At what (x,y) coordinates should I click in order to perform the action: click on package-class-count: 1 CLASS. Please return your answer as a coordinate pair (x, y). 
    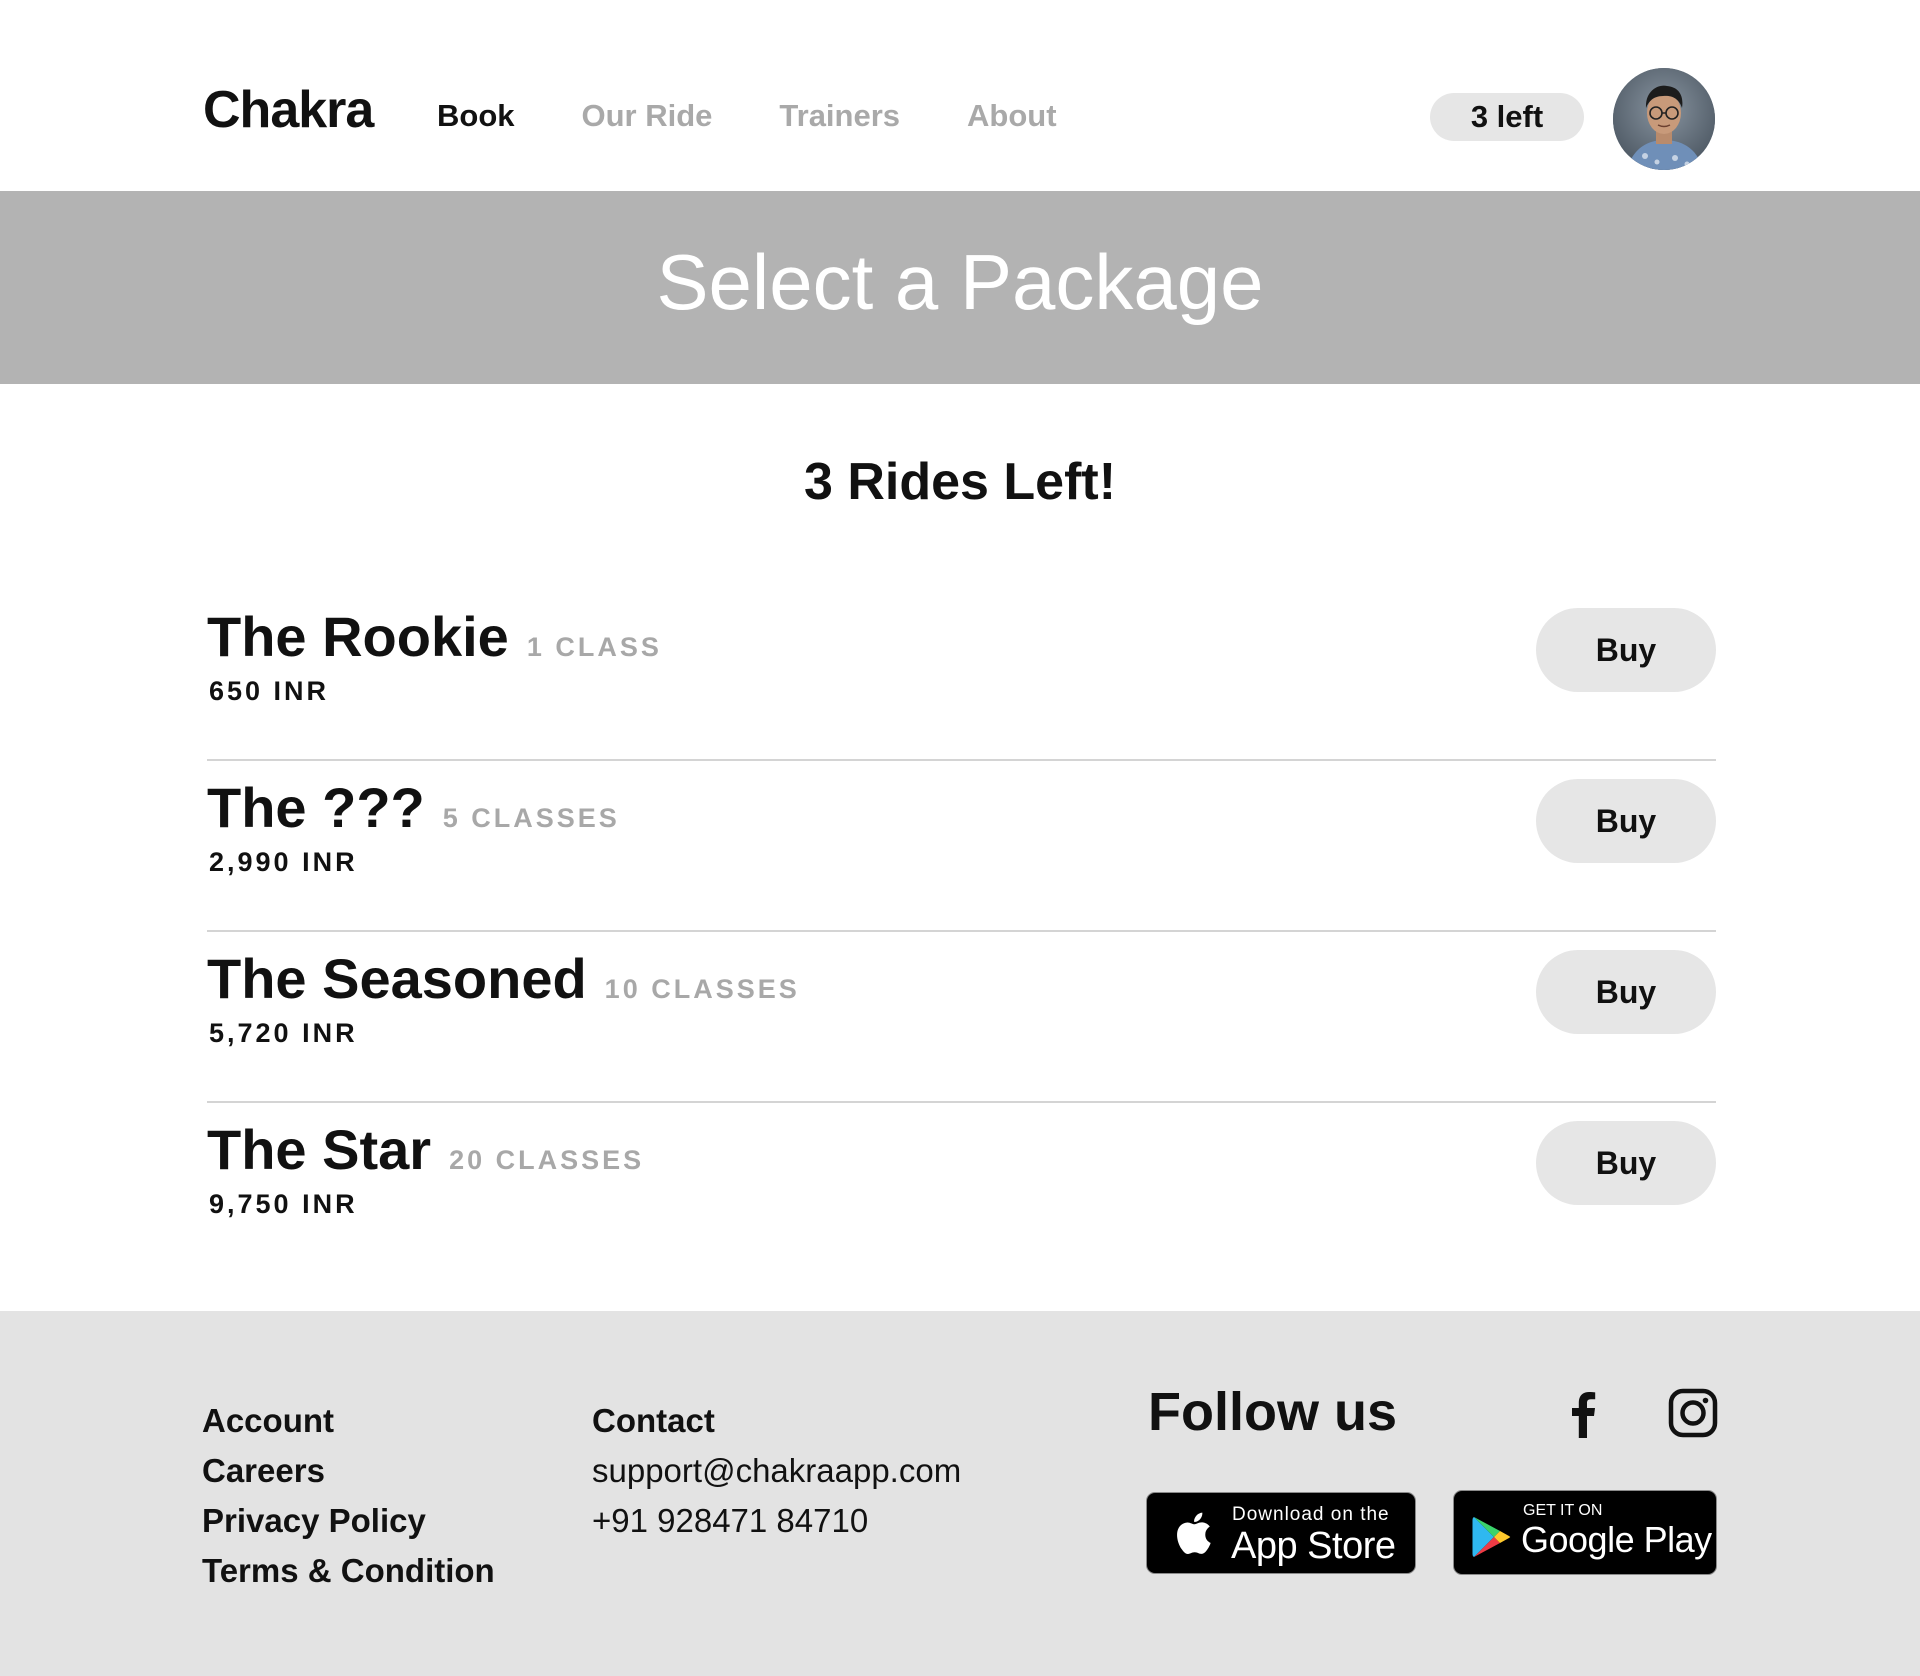
    Looking at the image, I should click on (594, 647).